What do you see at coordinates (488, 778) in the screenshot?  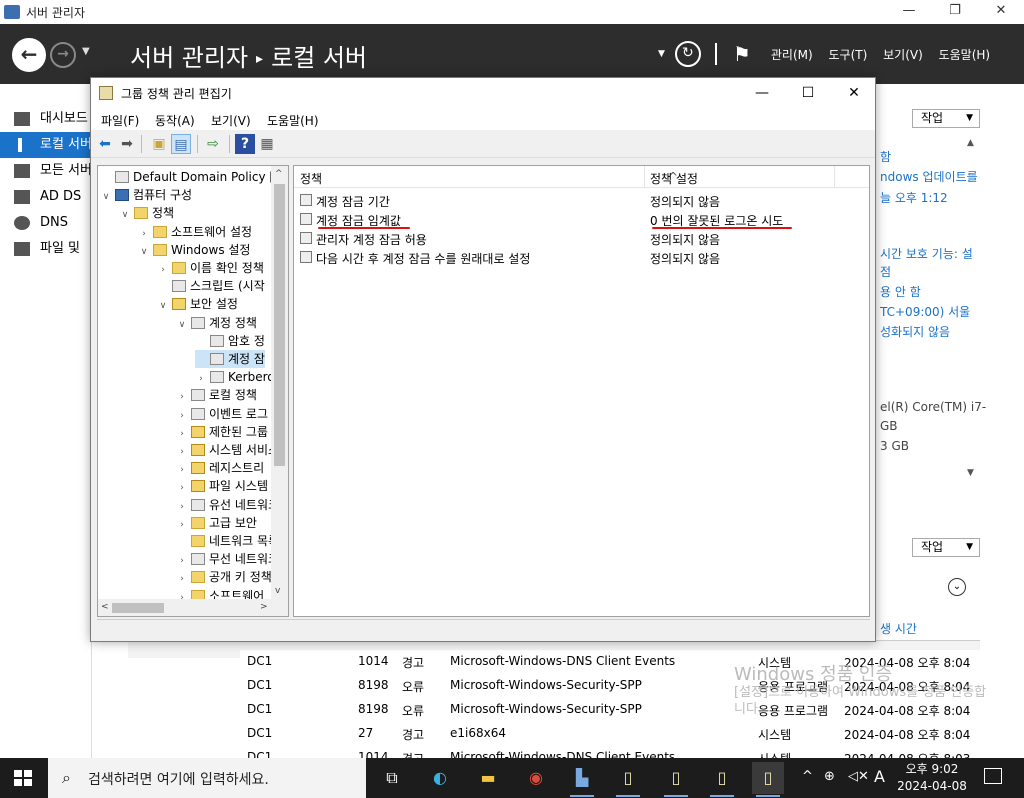 I see `file-explorer-icon: ▬` at bounding box center [488, 778].